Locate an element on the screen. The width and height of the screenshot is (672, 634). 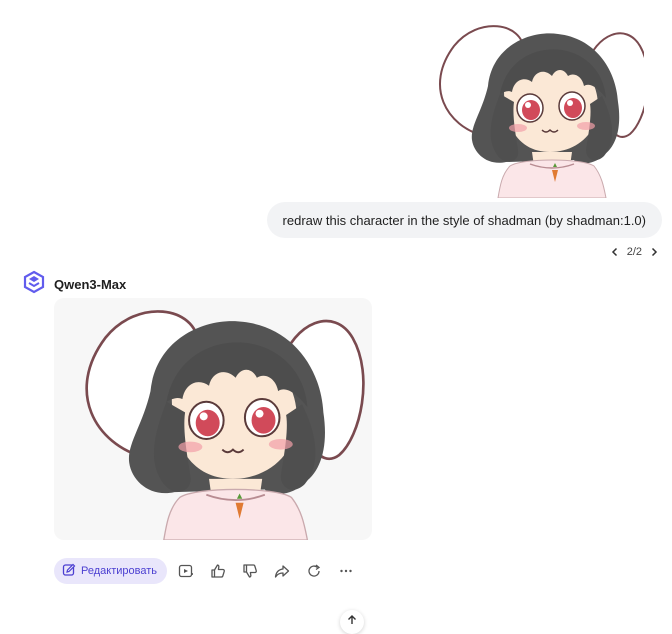
chevron-left-icon is located at coordinates (615, 252).